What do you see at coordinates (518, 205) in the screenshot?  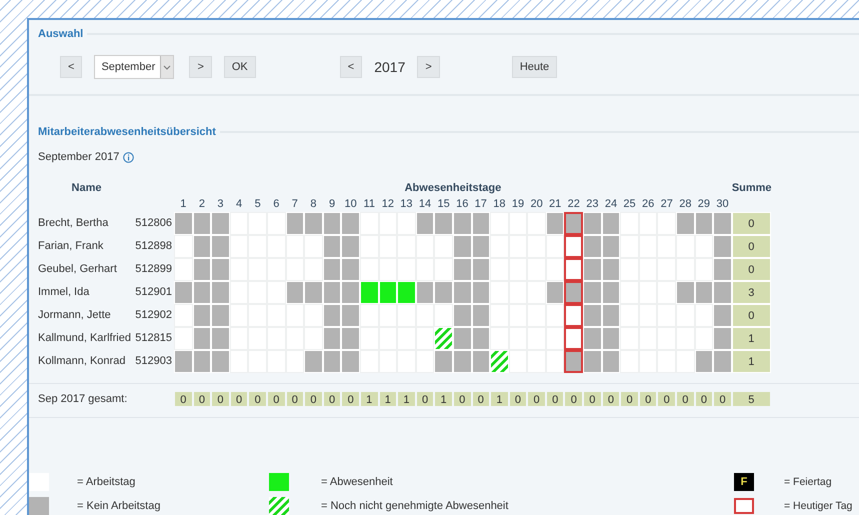 I see `day-number: 19` at bounding box center [518, 205].